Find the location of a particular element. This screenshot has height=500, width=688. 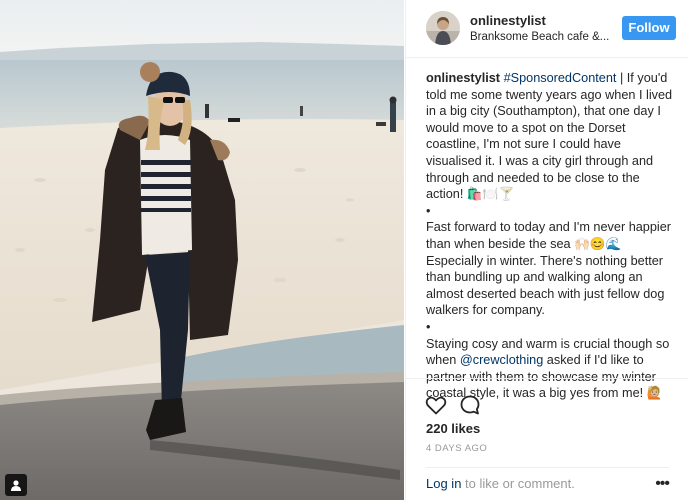

comment-prompt: Log in to like or comment. is located at coordinates (547, 479).